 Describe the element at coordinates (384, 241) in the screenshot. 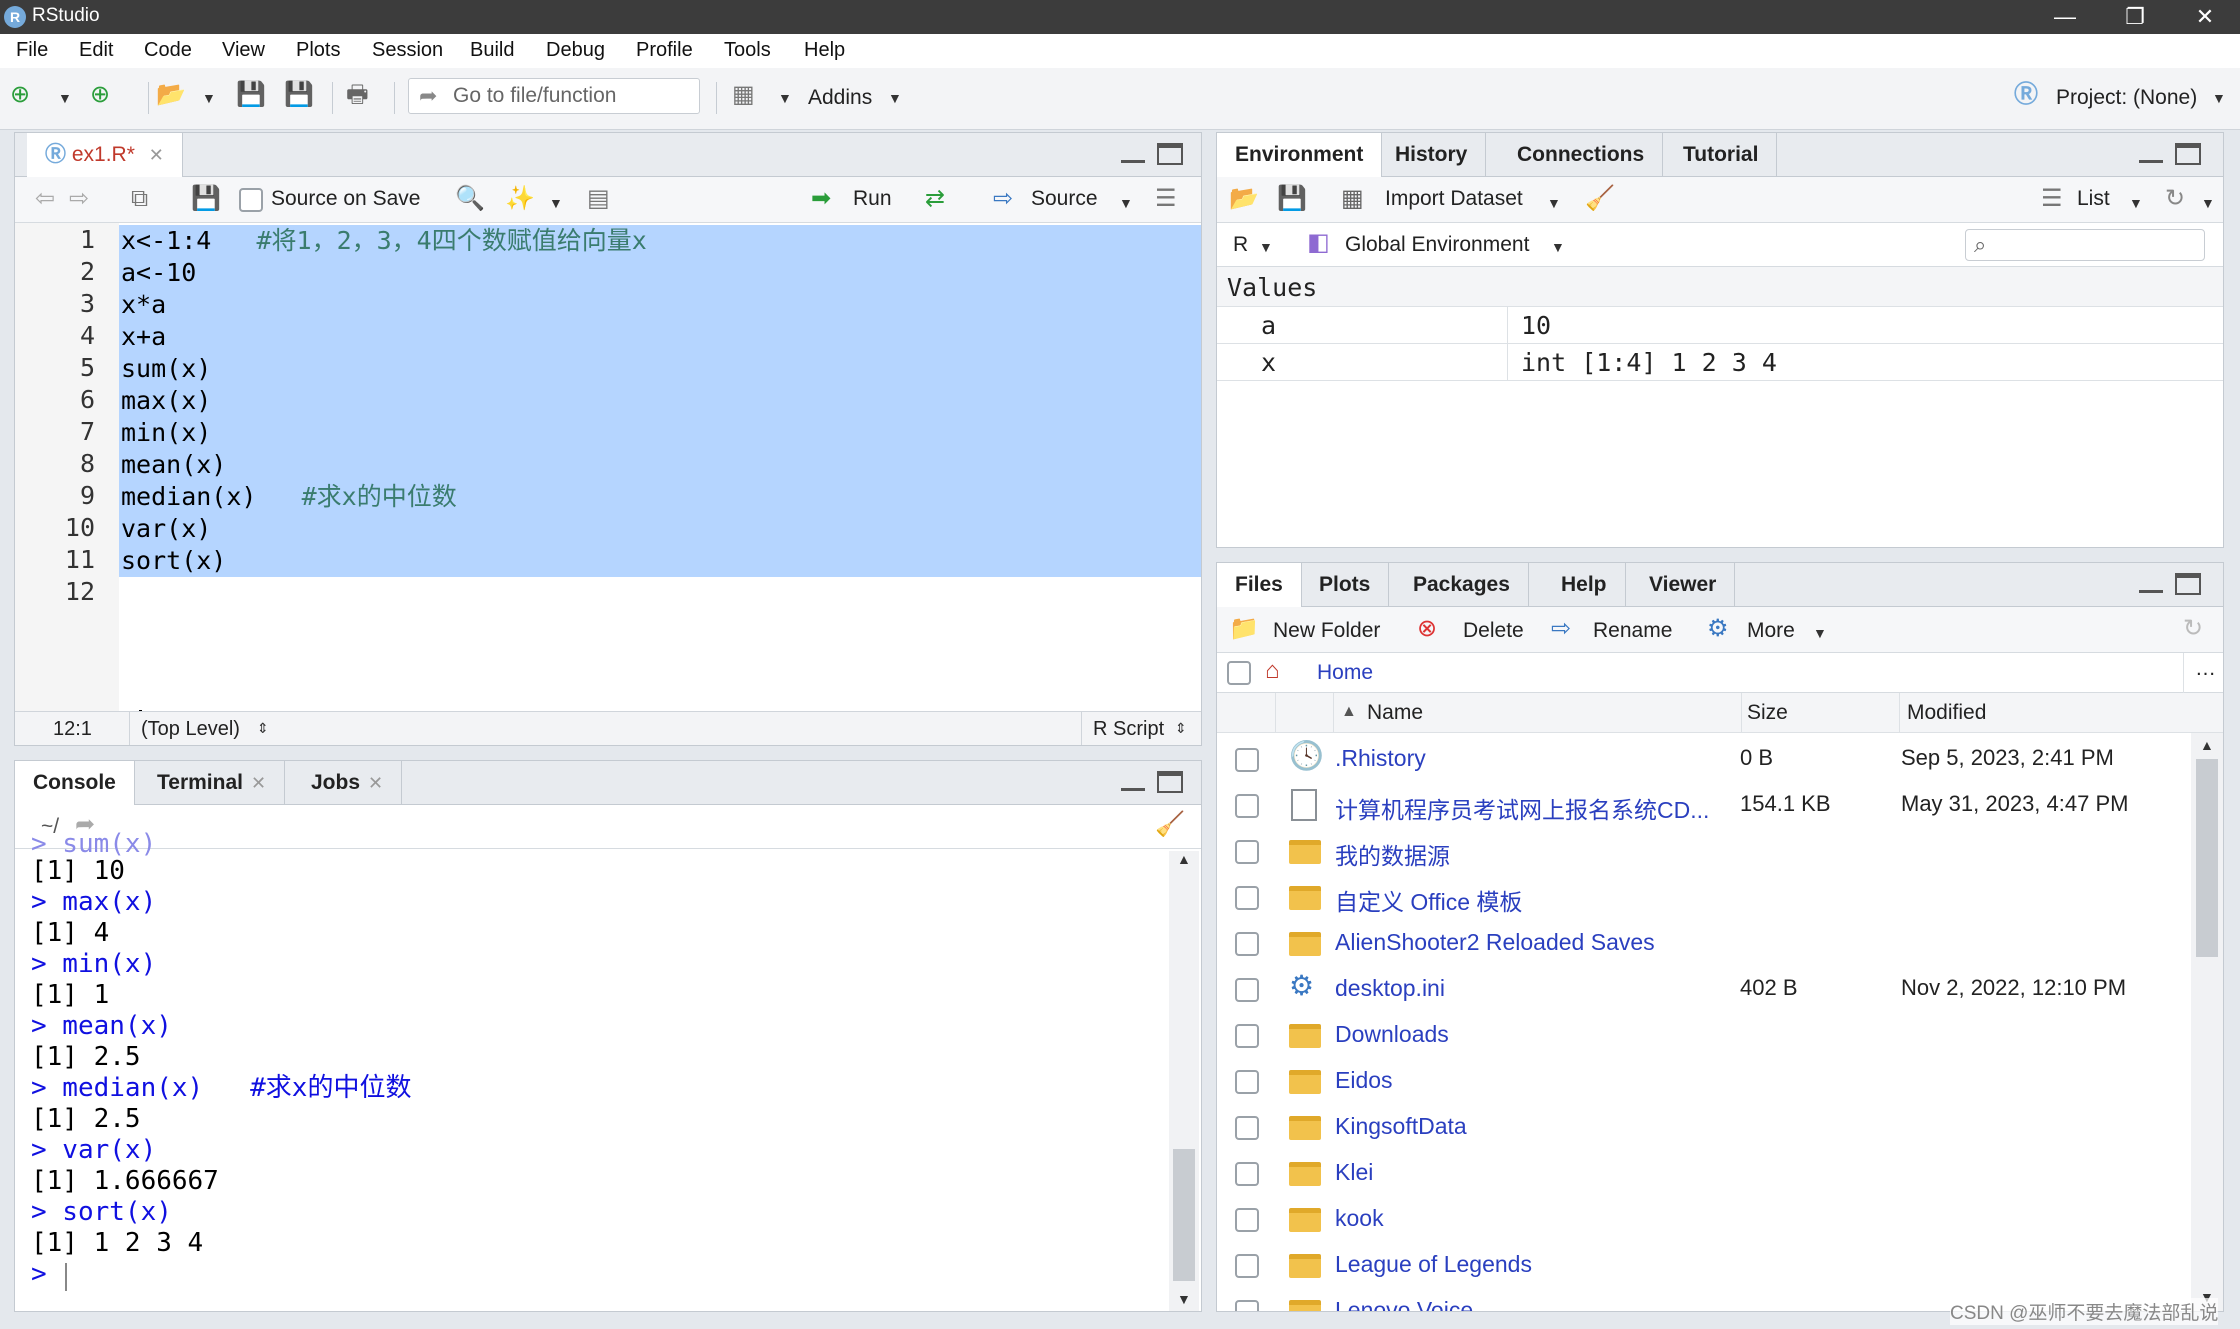

I see `code-line-1: x<-1:4 #将1，2，3，4四个数赋值给向量x` at that location.